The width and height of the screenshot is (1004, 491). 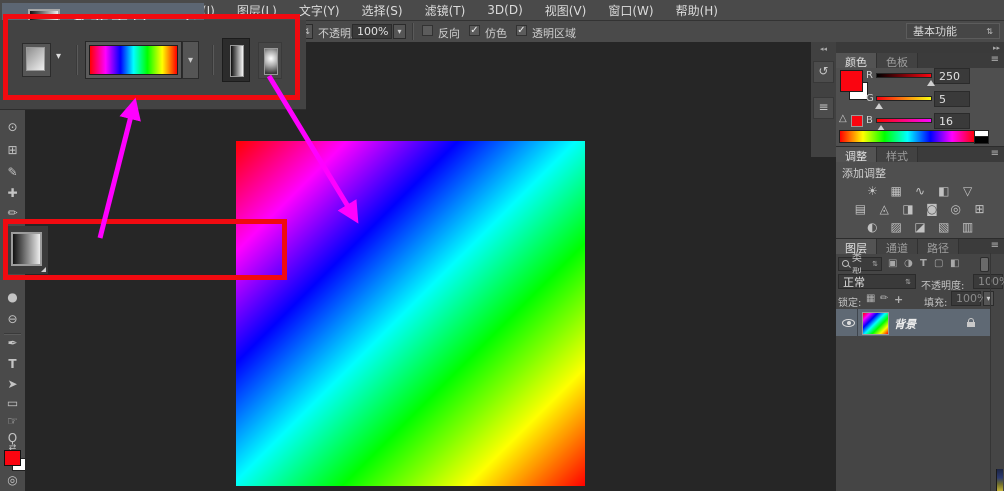 I want to click on channel-mixer-icon: ◎, so click(x=956, y=209).